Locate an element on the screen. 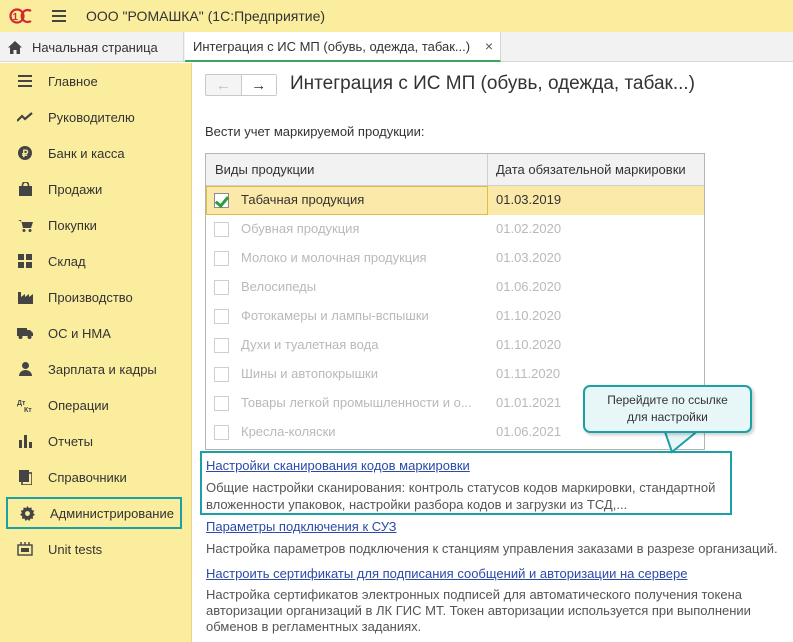  sidebar-item-label: Операции is located at coordinates (78, 405).